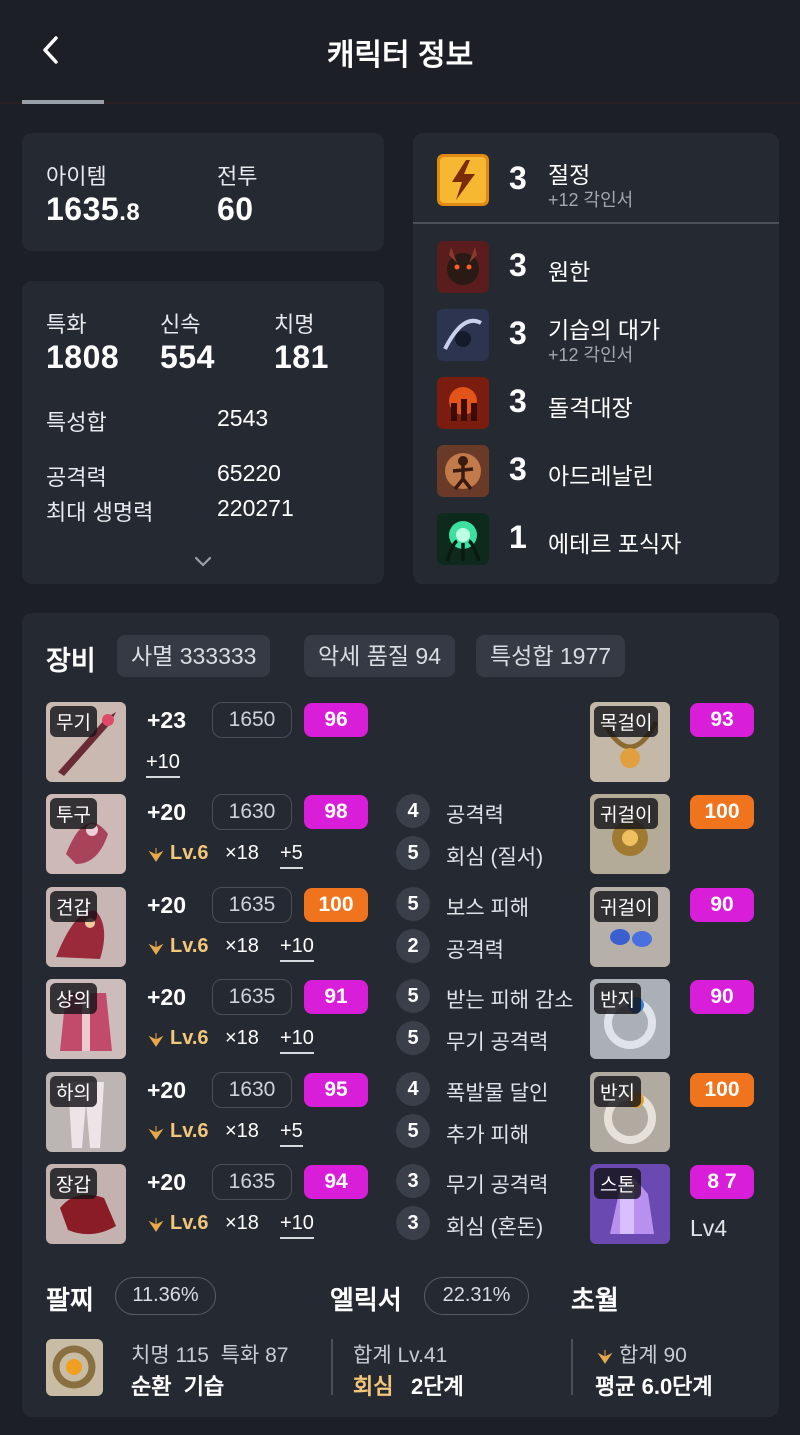  What do you see at coordinates (235, 209) in the screenshot?
I see `combat-level-value: 60` at bounding box center [235, 209].